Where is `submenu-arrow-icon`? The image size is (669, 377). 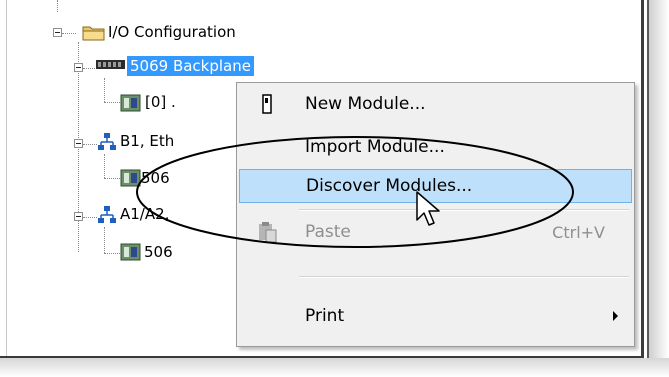
submenu-arrow-icon is located at coordinates (615, 316).